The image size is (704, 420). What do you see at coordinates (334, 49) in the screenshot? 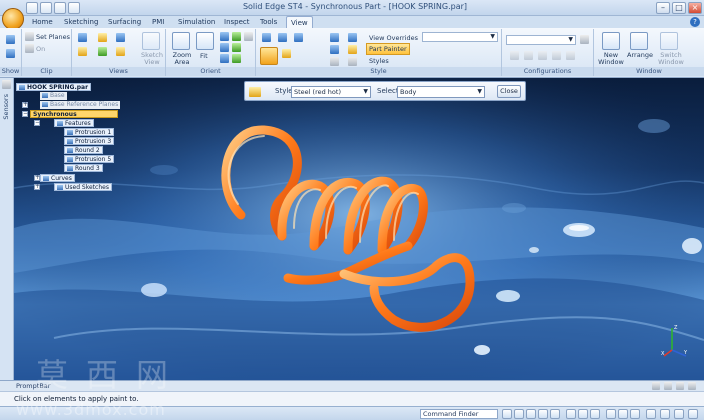
I see `shadows-icon` at bounding box center [334, 49].